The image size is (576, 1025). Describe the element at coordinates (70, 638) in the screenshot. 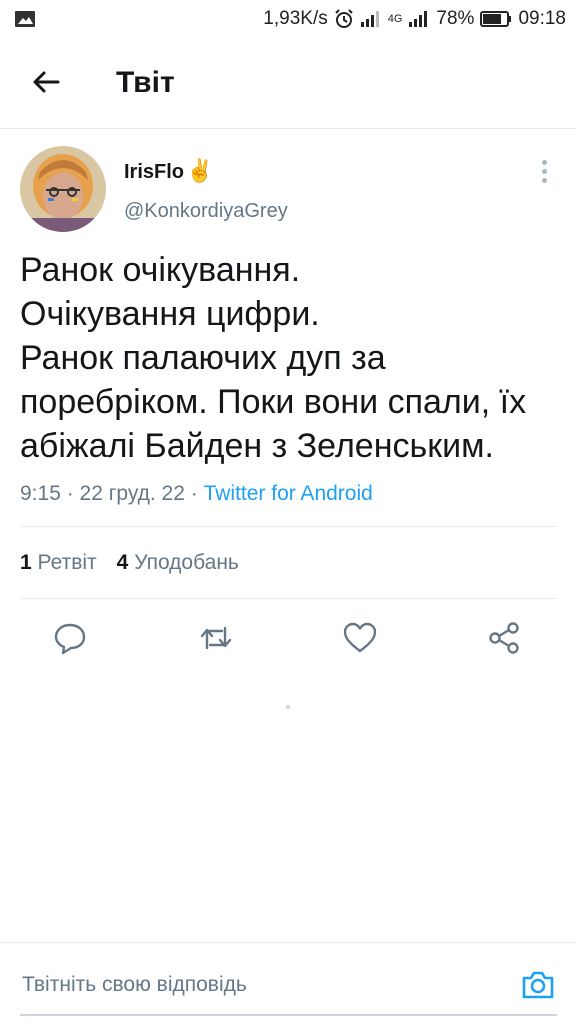

I see `reply-icon` at that location.